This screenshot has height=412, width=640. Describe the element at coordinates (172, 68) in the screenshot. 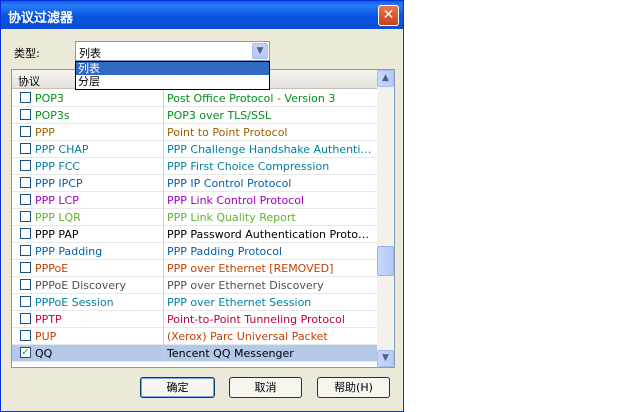

I see `dropdown-option-list: 列表` at that location.